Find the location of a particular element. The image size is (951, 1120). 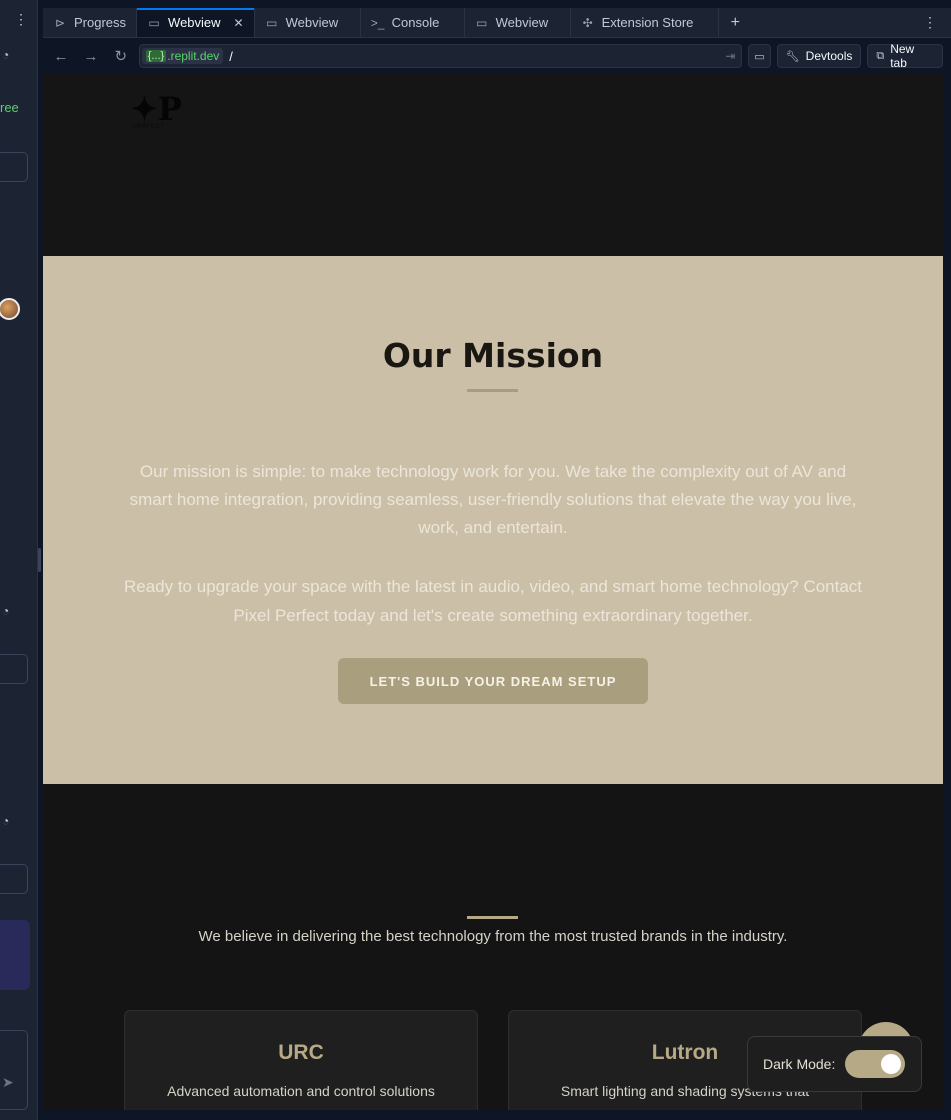

tab-label: Progress is located at coordinates (100, 22).